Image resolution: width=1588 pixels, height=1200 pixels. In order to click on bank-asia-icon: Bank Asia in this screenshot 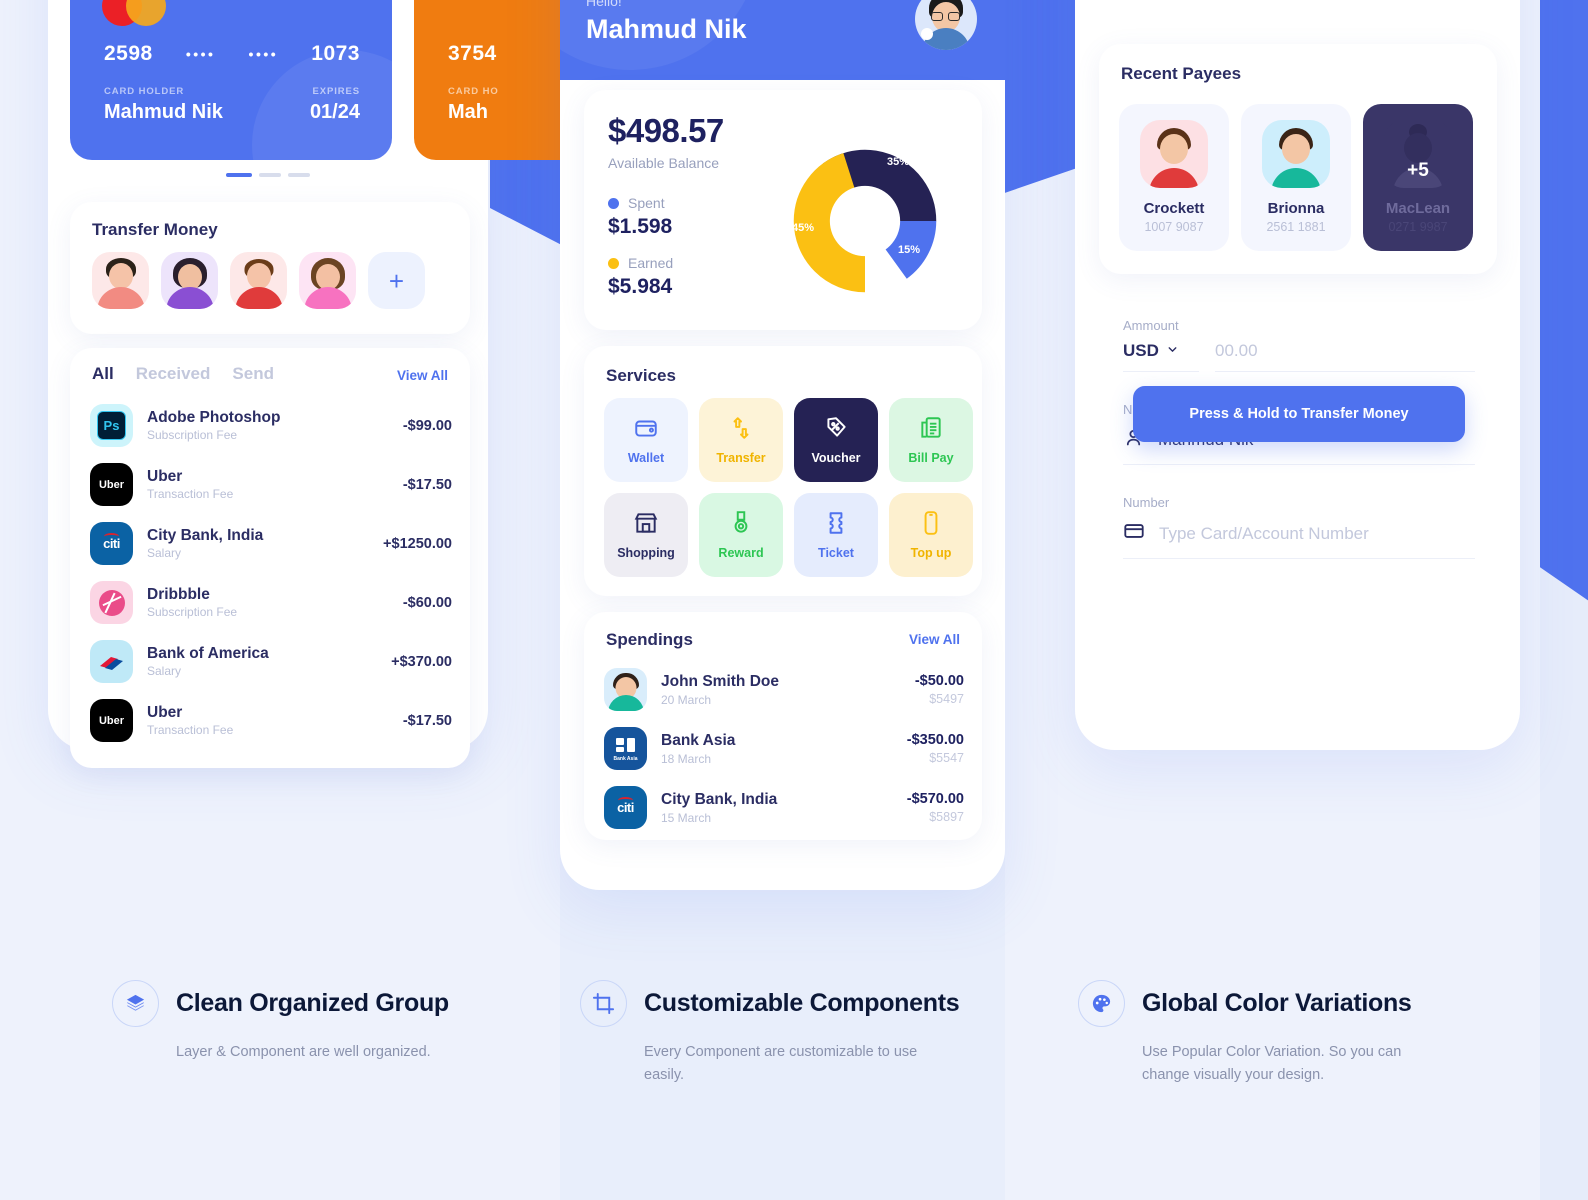, I will do `click(625, 748)`.